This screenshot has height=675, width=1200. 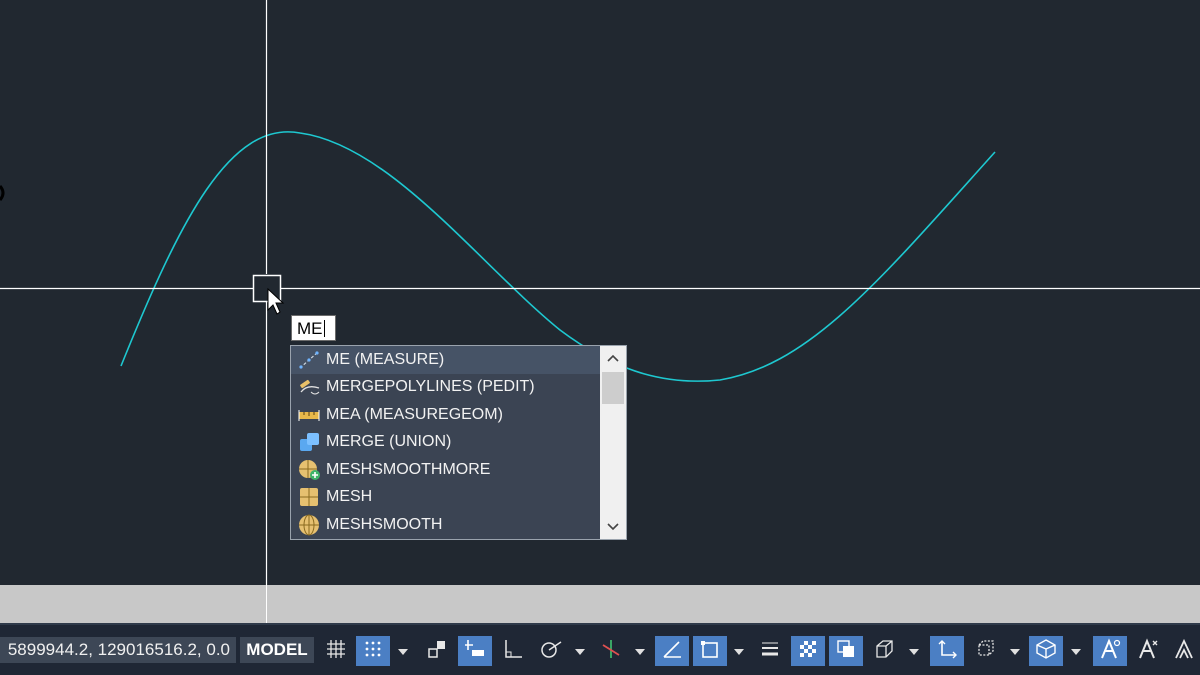 I want to click on autocomplete-item-label: MERGE (UNION), so click(x=389, y=442).